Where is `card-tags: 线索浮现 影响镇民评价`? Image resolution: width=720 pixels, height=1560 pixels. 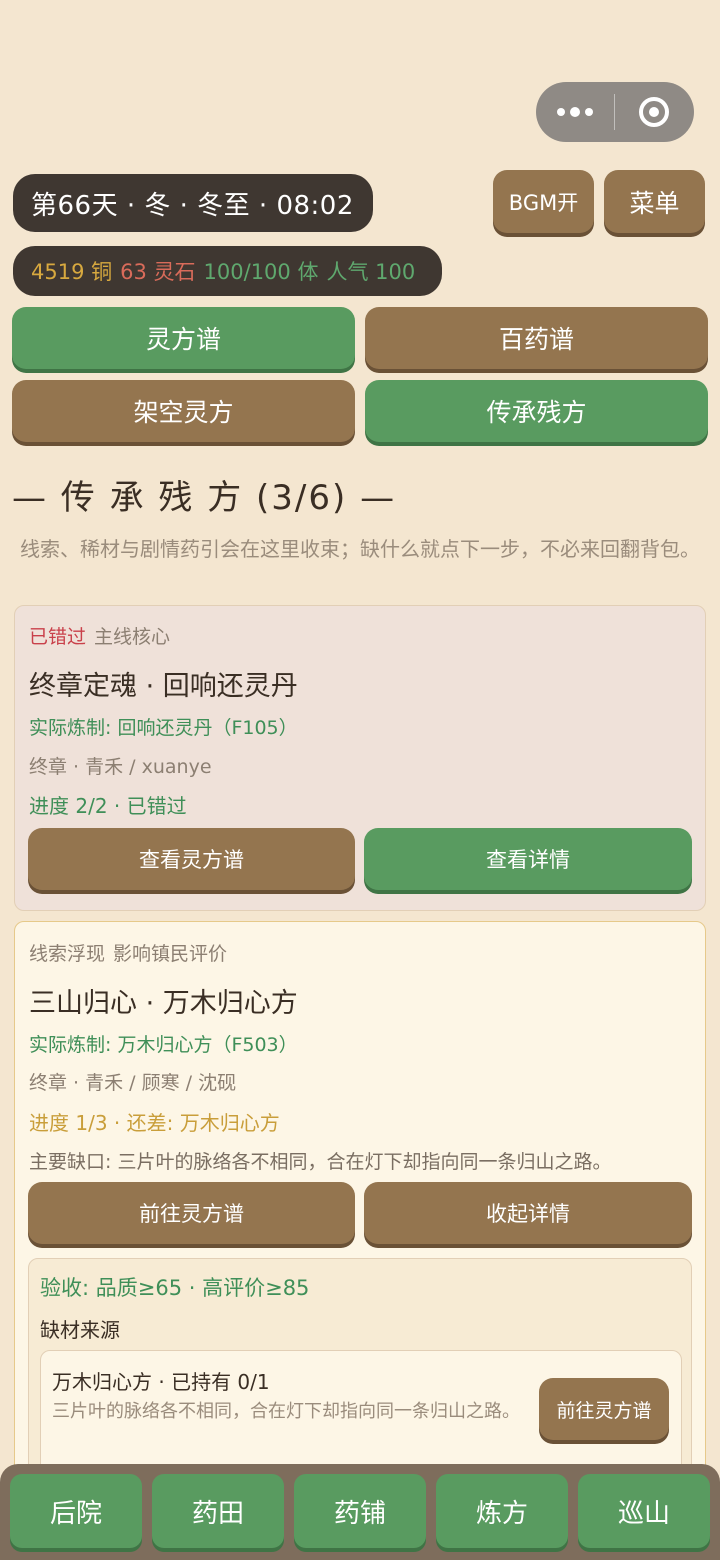 card-tags: 线索浮现 影响镇民评价 is located at coordinates (128, 952).